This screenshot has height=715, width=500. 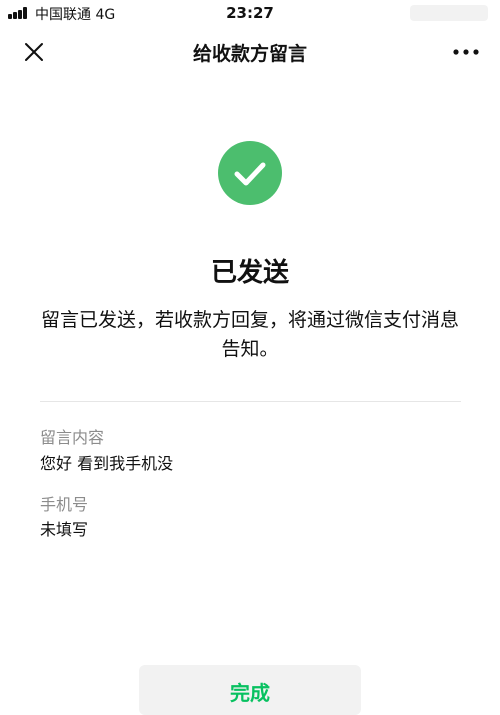 I want to click on result-description: 留言已发送，若收款方回复，将通过微信支付消息告知。, so click(x=249, y=334).